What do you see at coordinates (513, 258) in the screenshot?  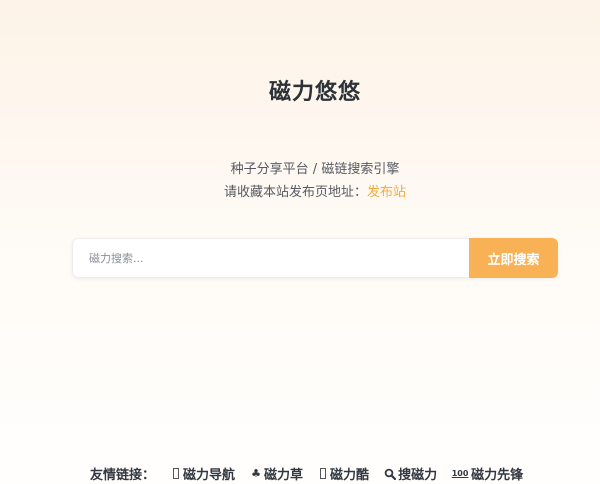 I see `search-button: 立即搜索` at bounding box center [513, 258].